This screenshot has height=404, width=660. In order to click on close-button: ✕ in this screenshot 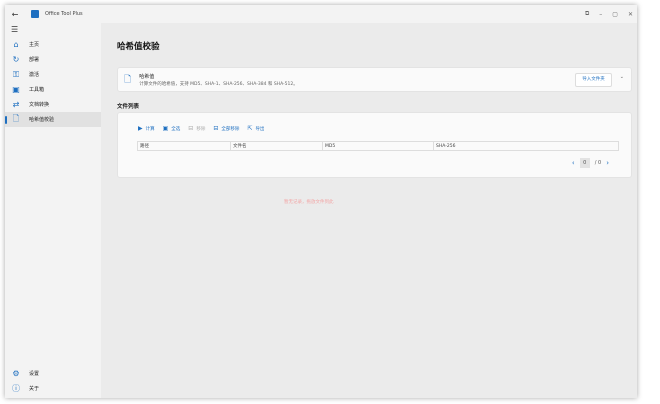, I will do `click(630, 14)`.